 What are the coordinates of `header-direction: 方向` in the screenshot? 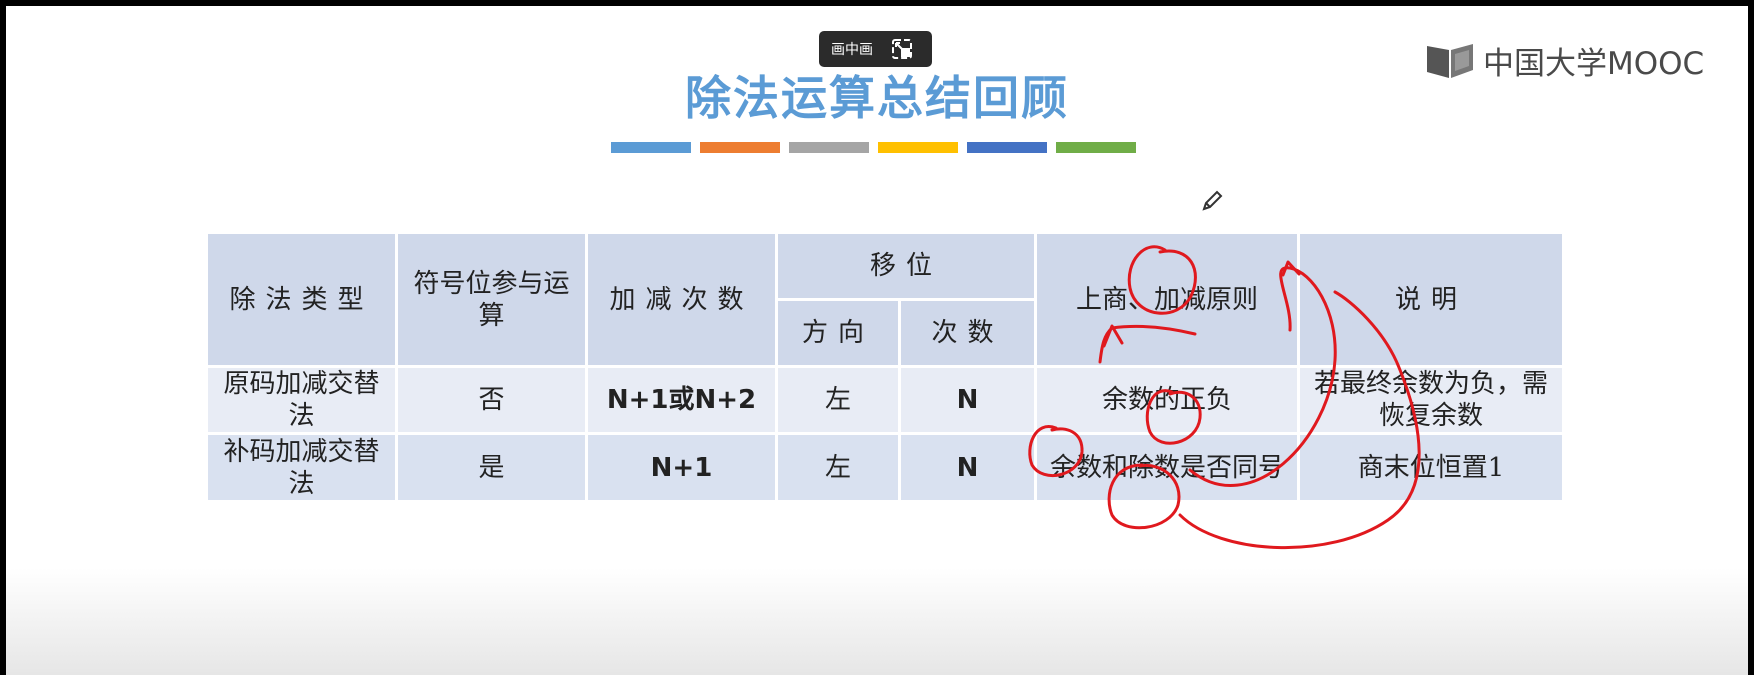 It's located at (838, 333).